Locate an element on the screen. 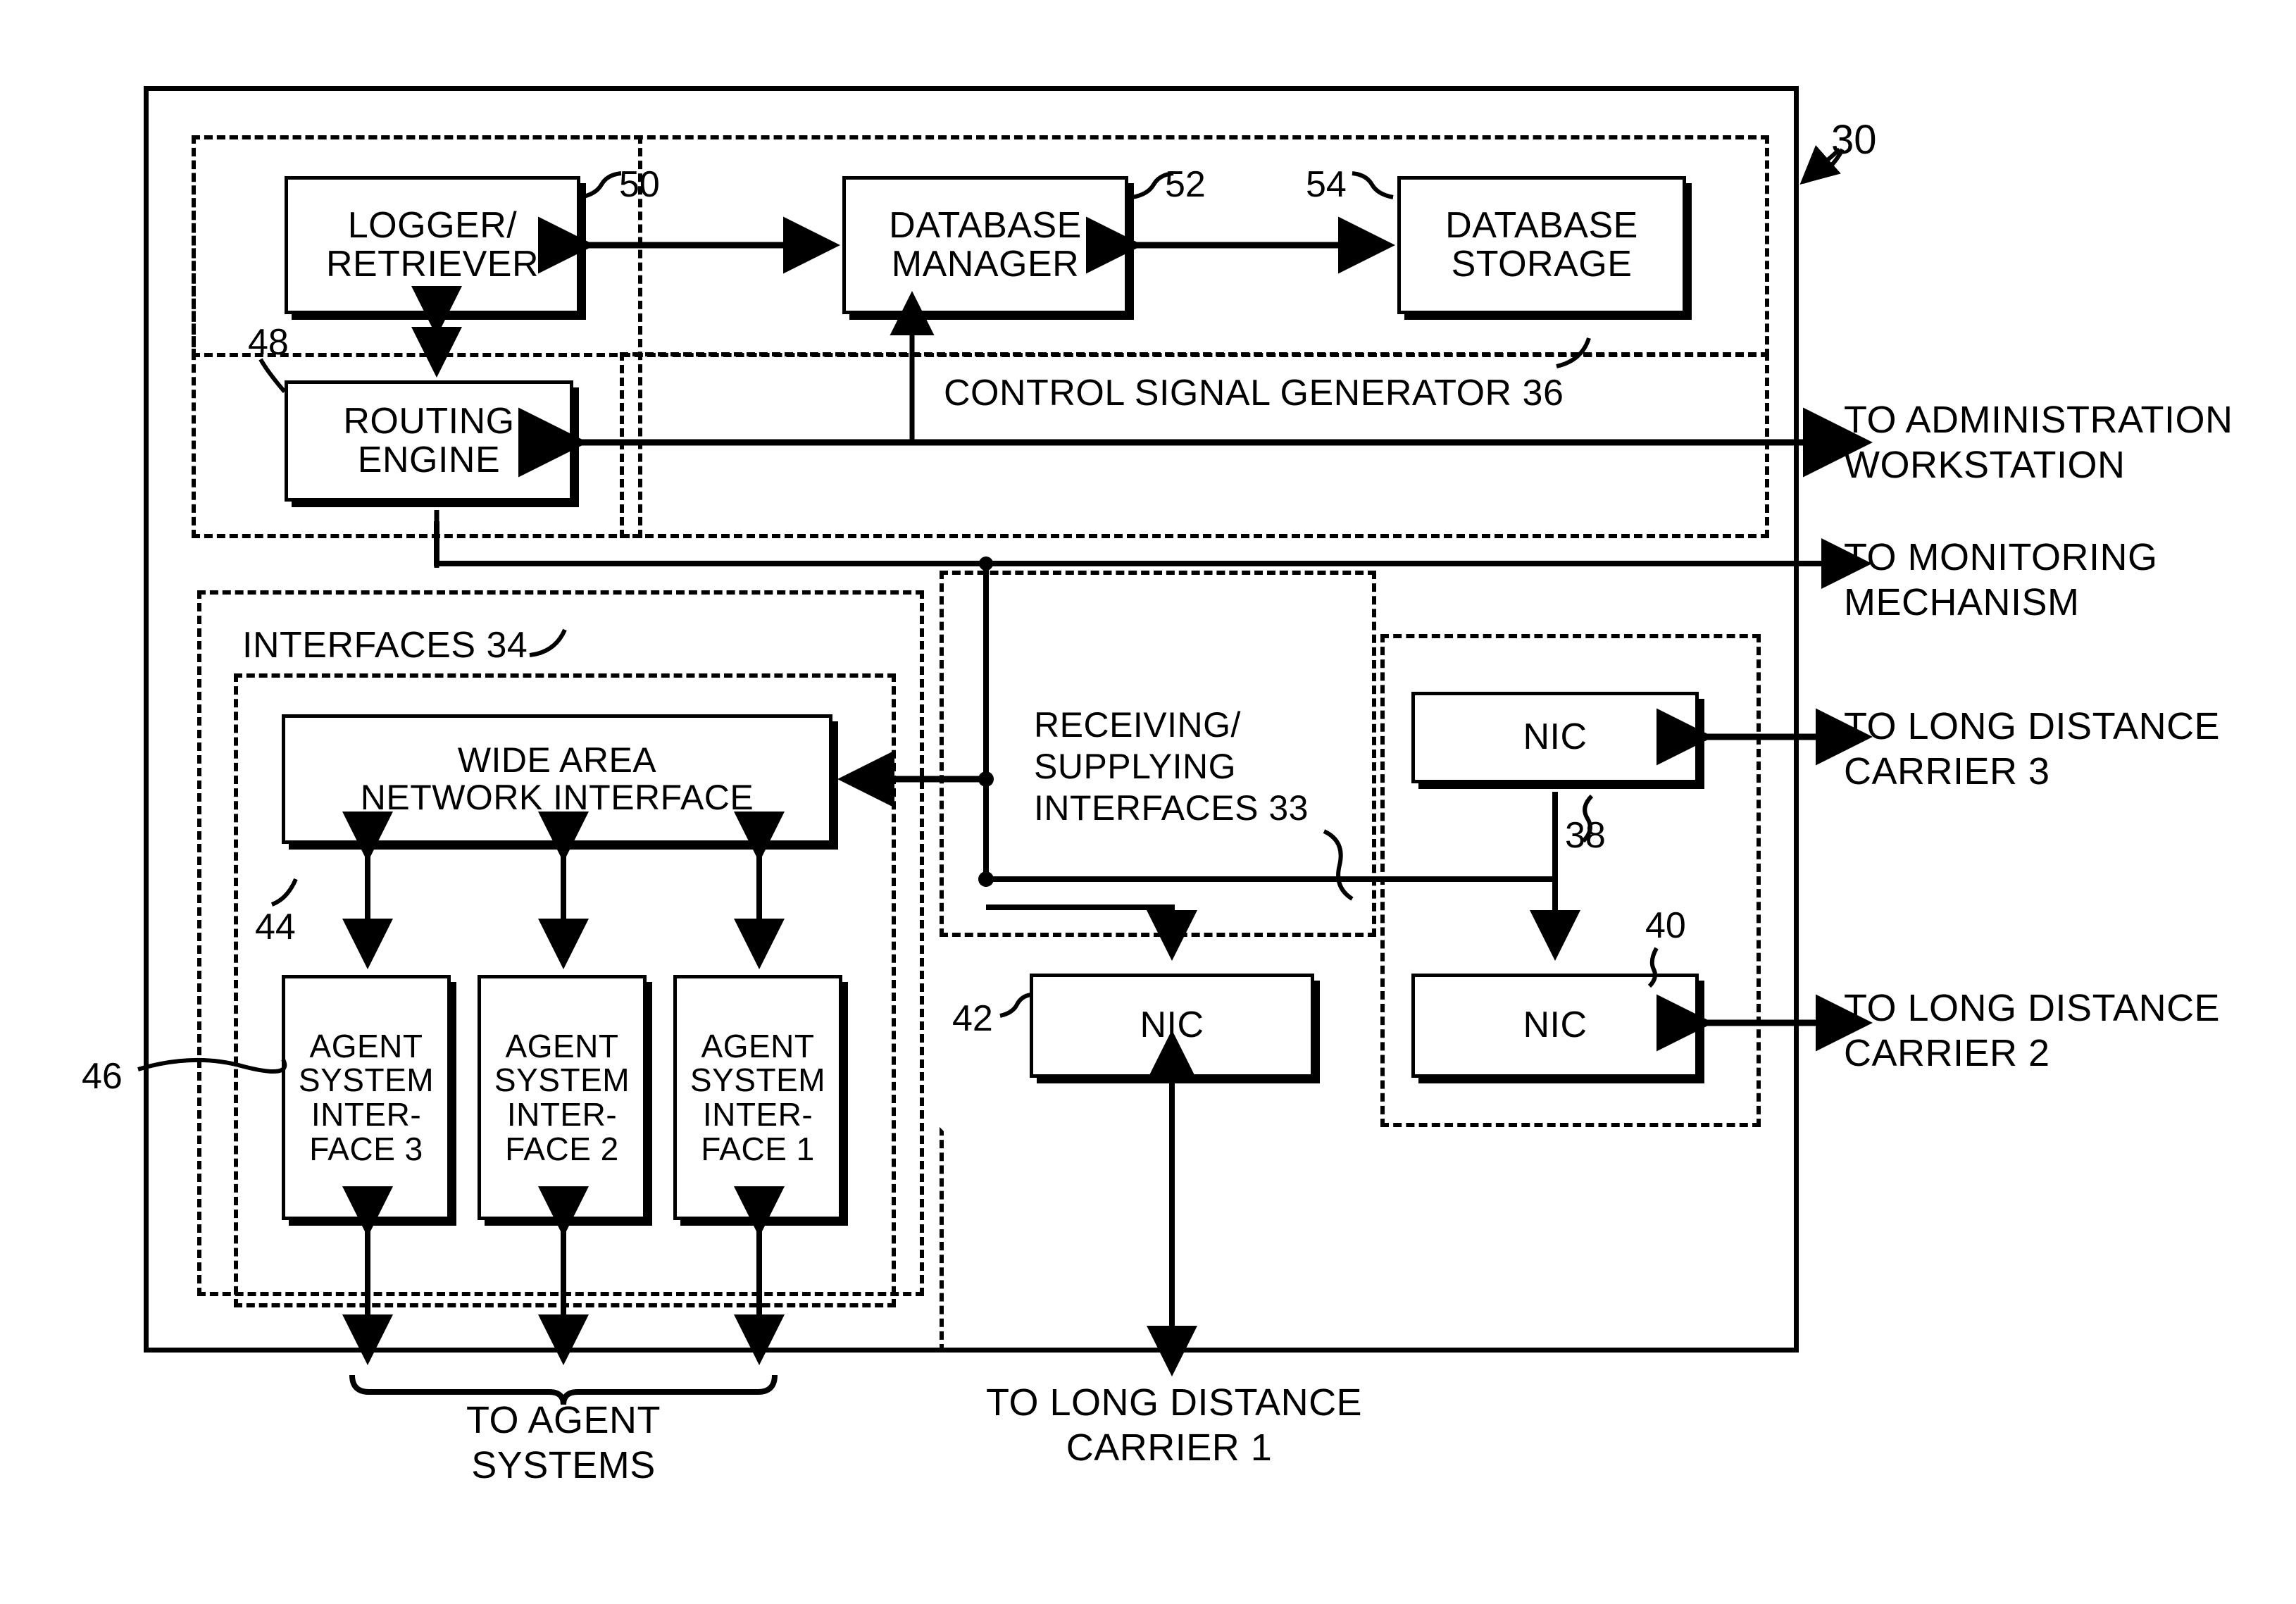 The image size is (2296, 1604). agent-system-interface-2-box: AGENT SYSTEM INTER- FACE 2 is located at coordinates (562, 1097).